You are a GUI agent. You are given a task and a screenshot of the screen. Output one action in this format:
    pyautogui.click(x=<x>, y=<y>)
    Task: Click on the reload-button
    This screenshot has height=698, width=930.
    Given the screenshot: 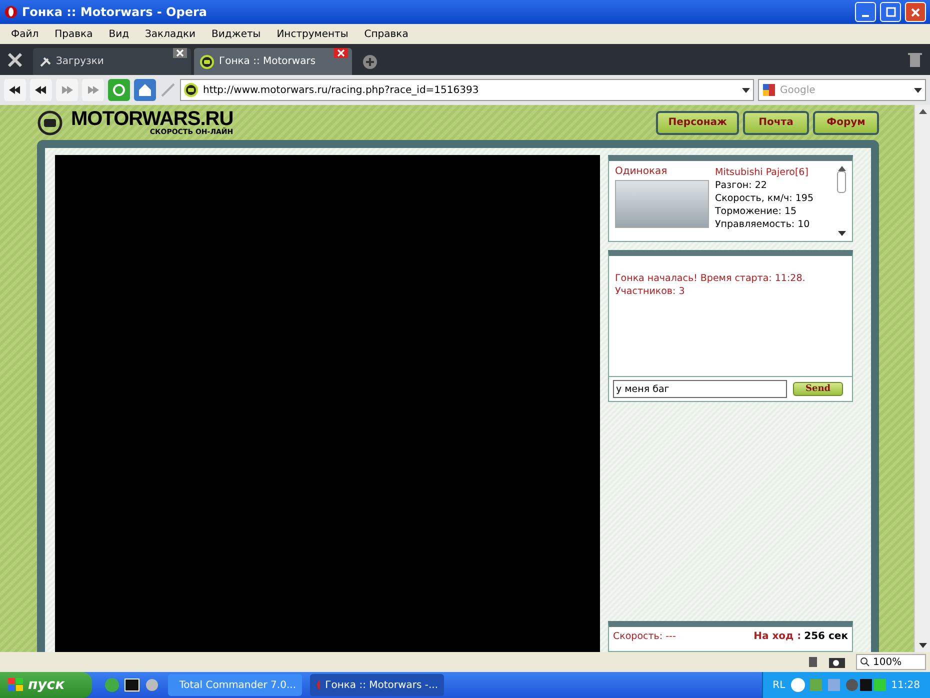 What is the action you would take?
    pyautogui.click(x=119, y=90)
    